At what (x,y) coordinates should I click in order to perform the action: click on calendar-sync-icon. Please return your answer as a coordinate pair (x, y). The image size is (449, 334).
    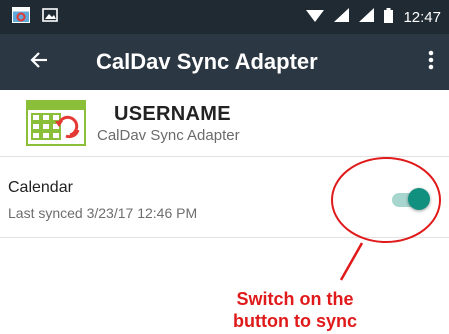
    Looking at the image, I should click on (56, 125).